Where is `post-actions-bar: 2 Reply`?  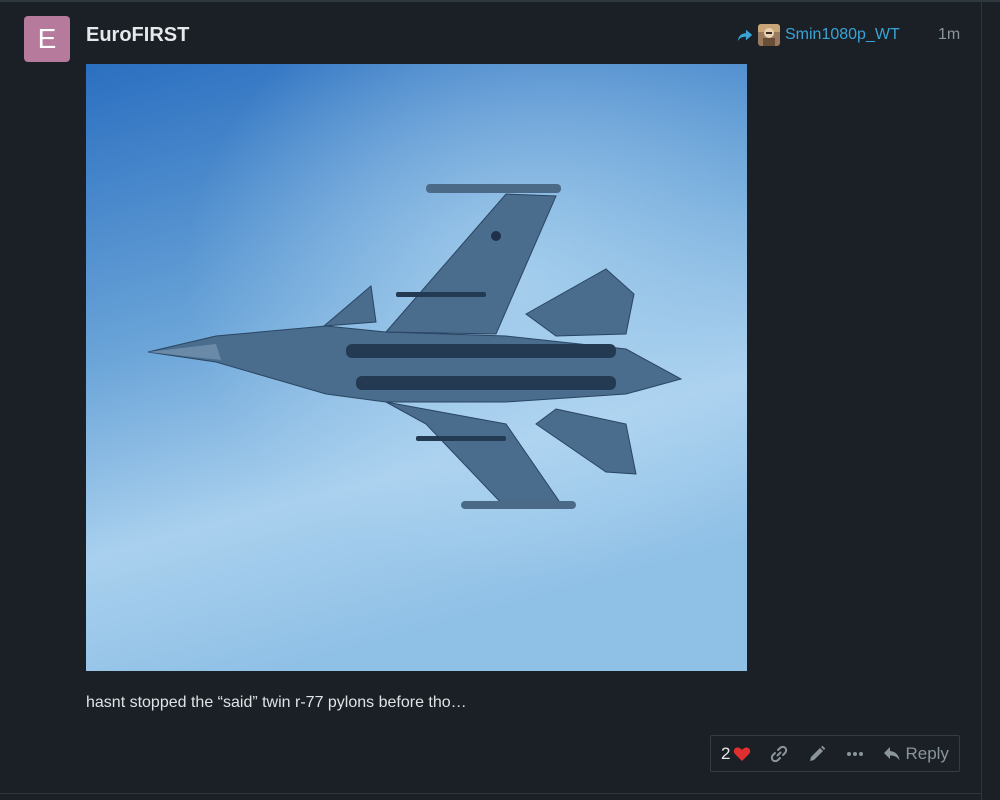
post-actions-bar: 2 Reply is located at coordinates (835, 753).